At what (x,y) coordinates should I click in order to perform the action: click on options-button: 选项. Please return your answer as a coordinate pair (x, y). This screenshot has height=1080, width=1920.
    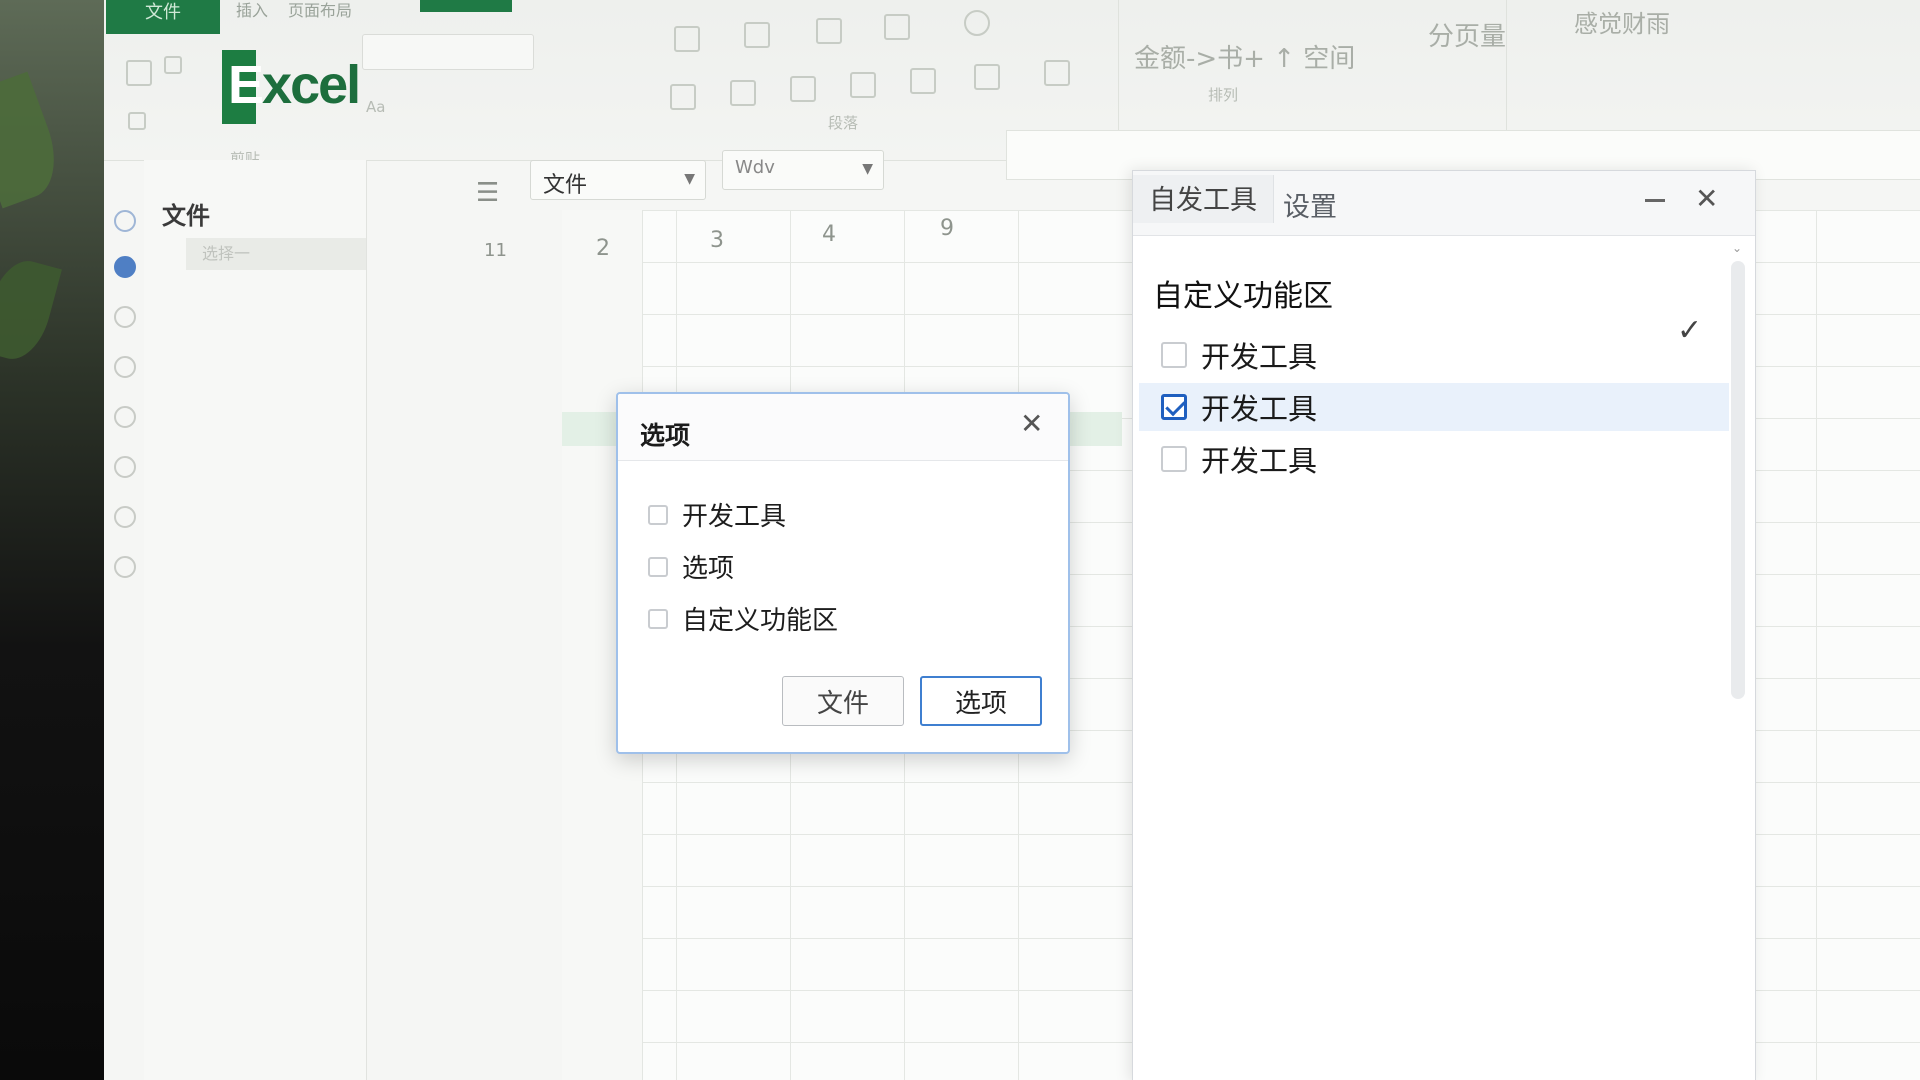
    Looking at the image, I should click on (981, 701).